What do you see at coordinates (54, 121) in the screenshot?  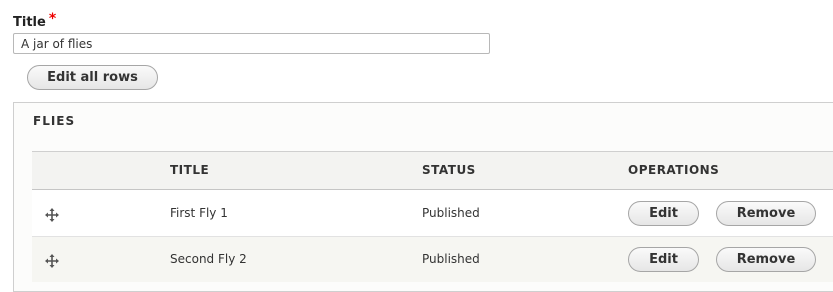 I see `fieldset-legend: FLIES` at bounding box center [54, 121].